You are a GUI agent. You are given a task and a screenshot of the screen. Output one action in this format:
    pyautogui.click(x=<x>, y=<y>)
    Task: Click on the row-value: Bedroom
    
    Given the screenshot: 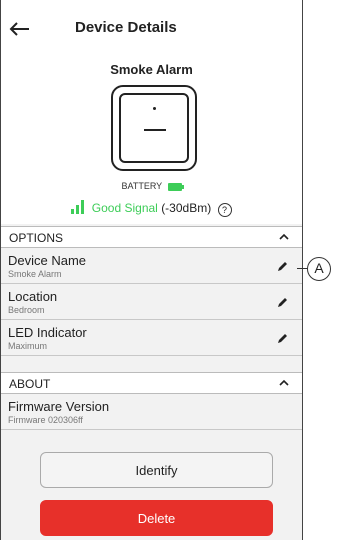 What is the action you would take?
    pyautogui.click(x=26, y=310)
    